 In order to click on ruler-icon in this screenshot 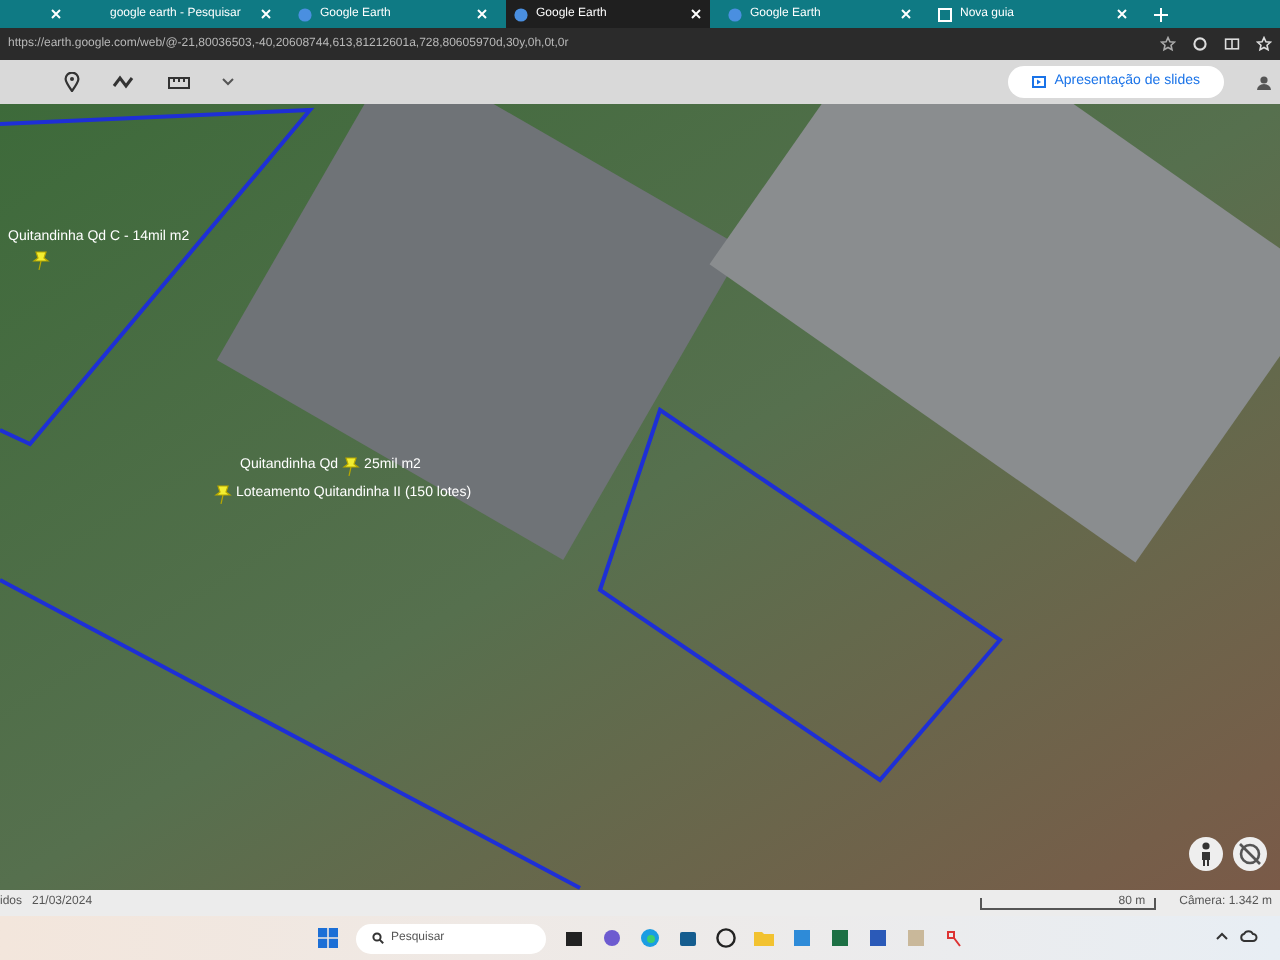, I will do `click(179, 82)`.